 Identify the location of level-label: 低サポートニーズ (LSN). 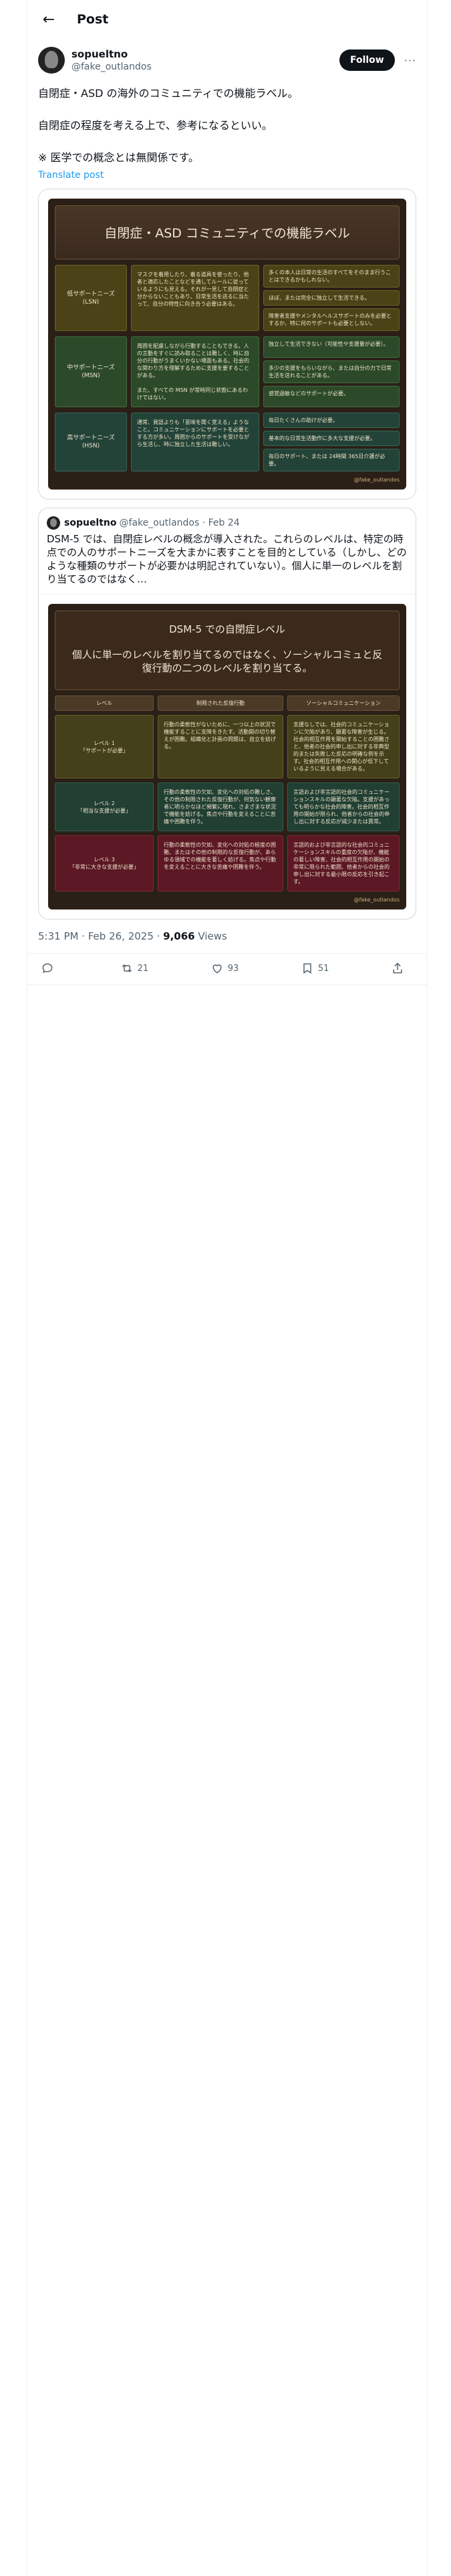
(91, 298).